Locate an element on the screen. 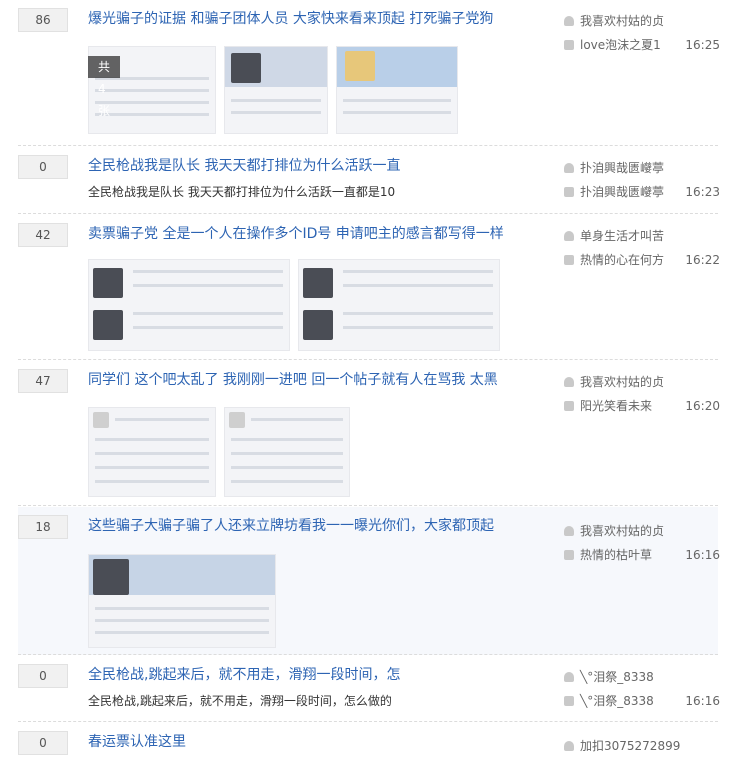  thread-title: 全民枪战,跳起来后，就不用走，滑翔一段时间，怎 is located at coordinates (244, 674).